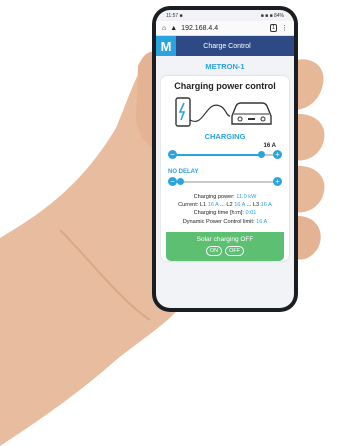 This screenshot has height=446, width=338. I want to click on current-slider-thumb, so click(261, 154).